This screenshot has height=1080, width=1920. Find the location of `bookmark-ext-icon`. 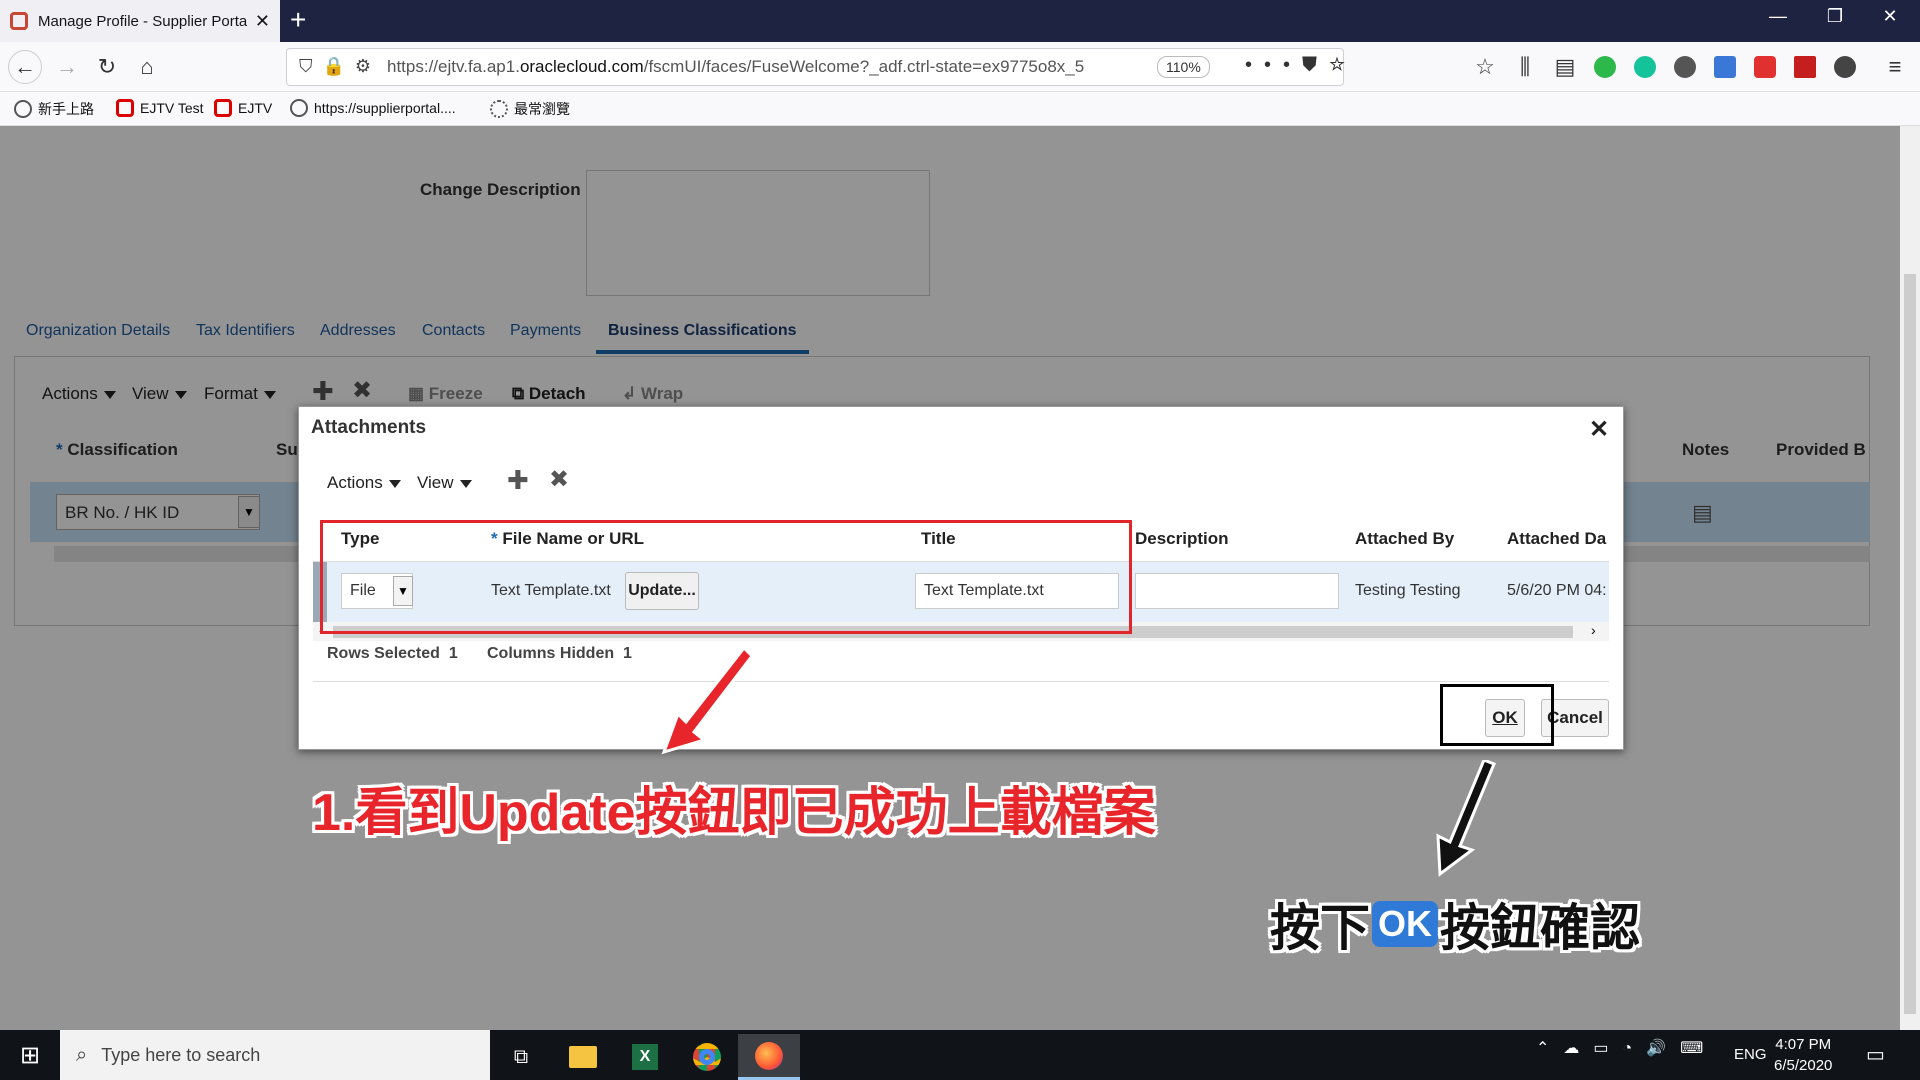

bookmark-ext-icon is located at coordinates (1725, 67).